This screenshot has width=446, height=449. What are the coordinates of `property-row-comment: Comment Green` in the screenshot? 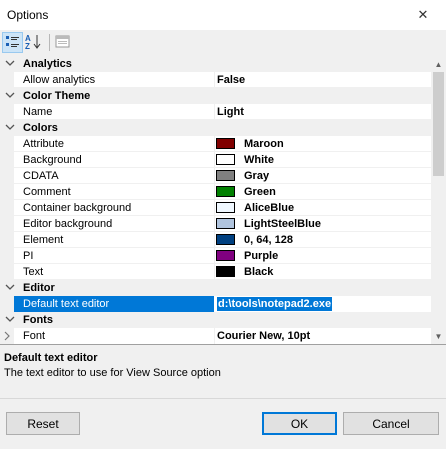 It's located at (215, 192).